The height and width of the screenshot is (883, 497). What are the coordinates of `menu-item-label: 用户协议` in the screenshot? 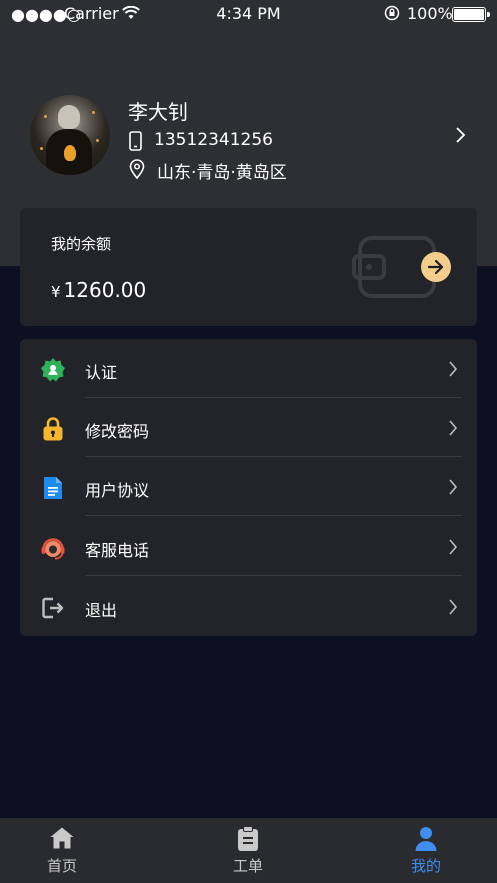 It's located at (117, 490).